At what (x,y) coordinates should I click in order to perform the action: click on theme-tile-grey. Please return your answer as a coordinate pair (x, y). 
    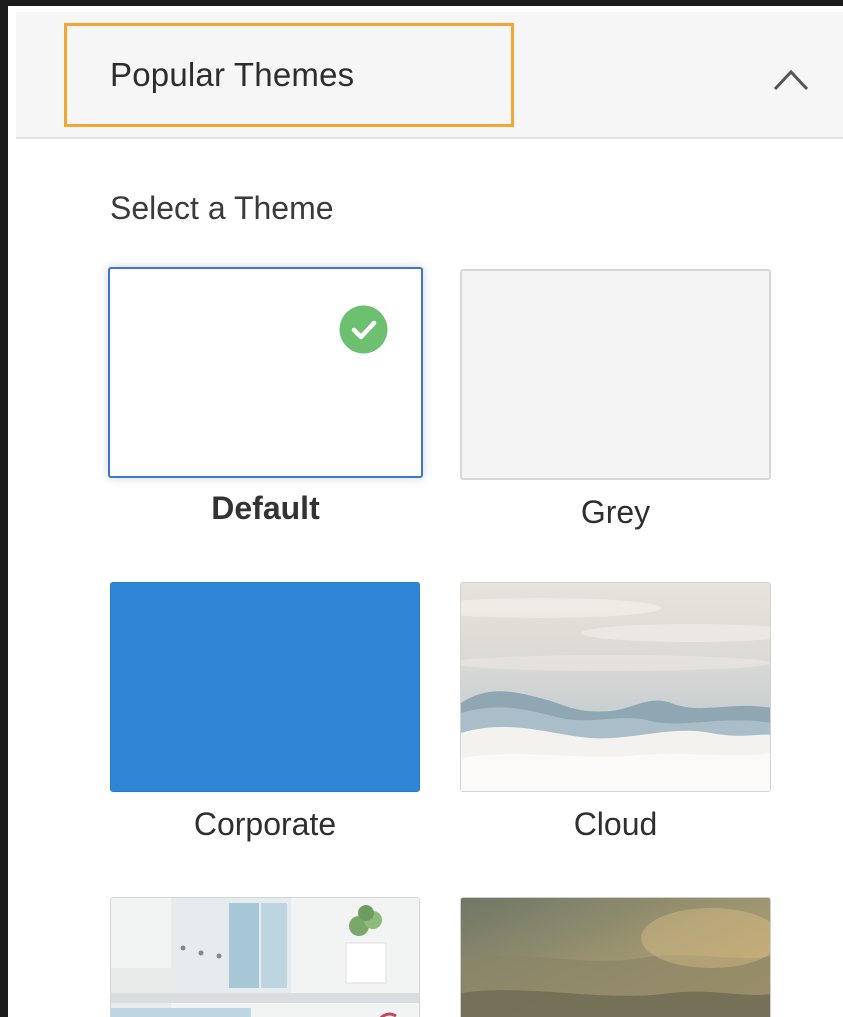
    Looking at the image, I should click on (615, 374).